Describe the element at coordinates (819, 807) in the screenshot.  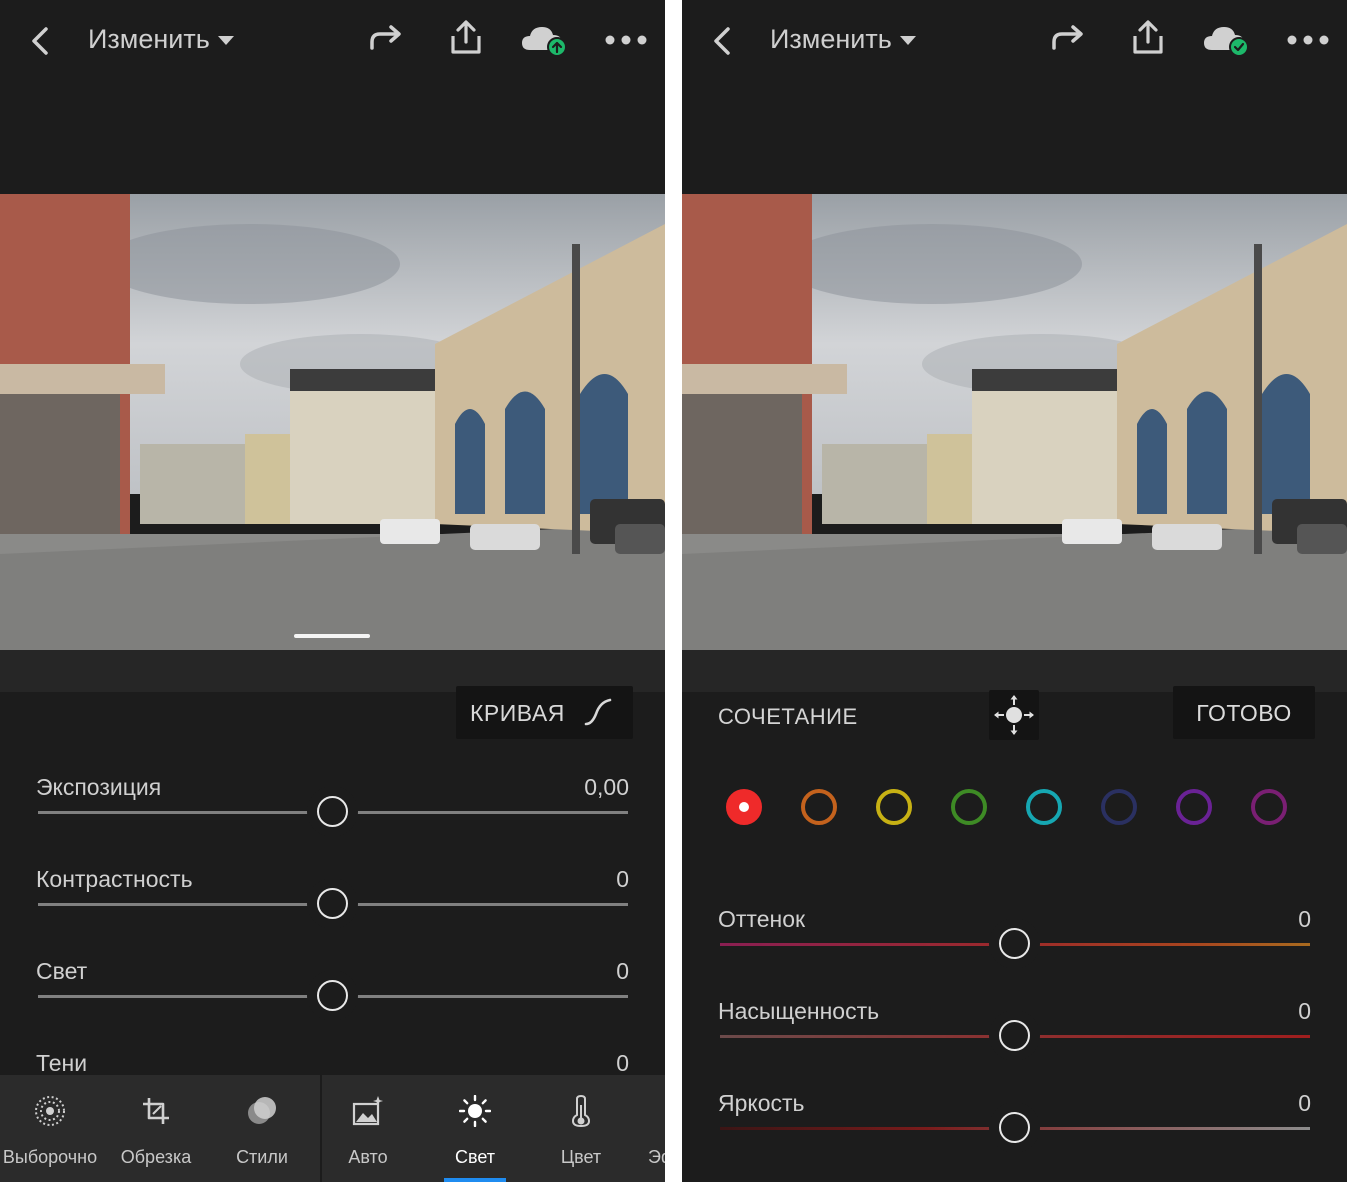
I see `color-swatch-orange` at that location.